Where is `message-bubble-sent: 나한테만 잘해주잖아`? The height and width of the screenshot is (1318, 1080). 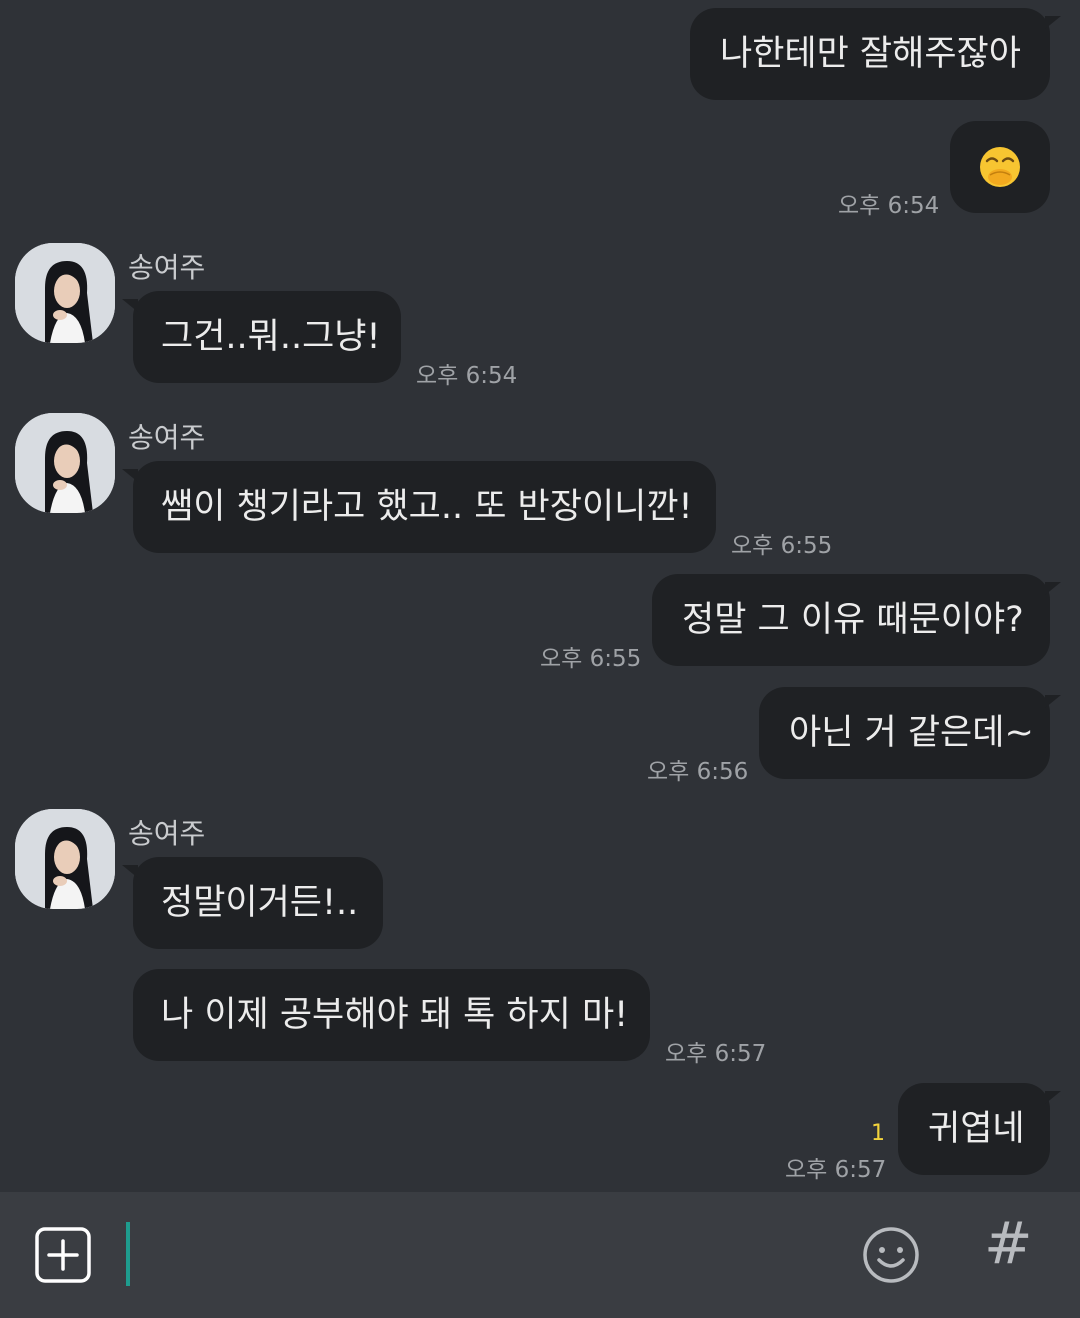
message-bubble-sent: 나한테만 잘해주잖아 is located at coordinates (875, 54).